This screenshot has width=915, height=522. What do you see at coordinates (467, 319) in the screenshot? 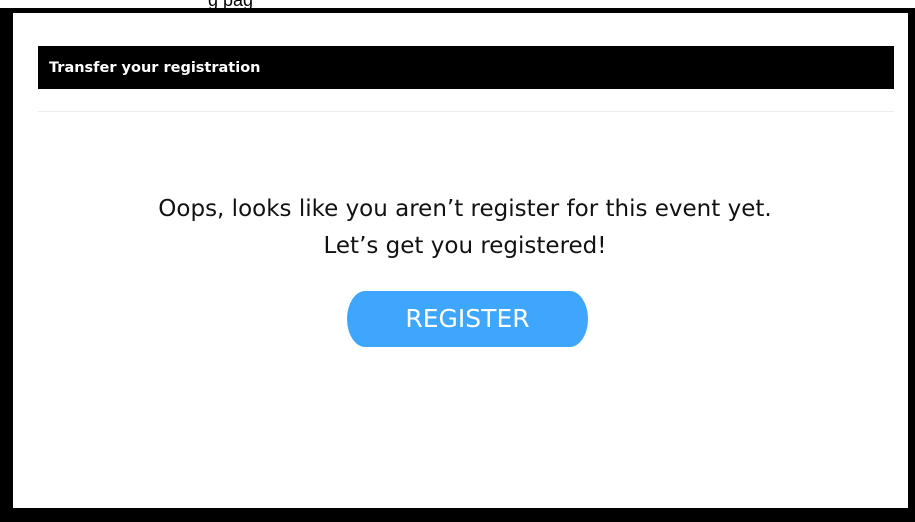
I see `register-button: REGISTER` at bounding box center [467, 319].